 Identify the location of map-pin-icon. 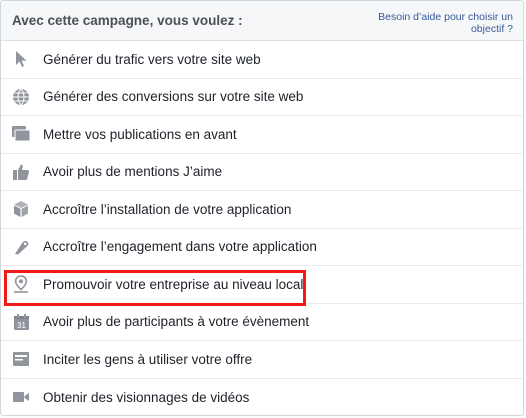
(21, 284).